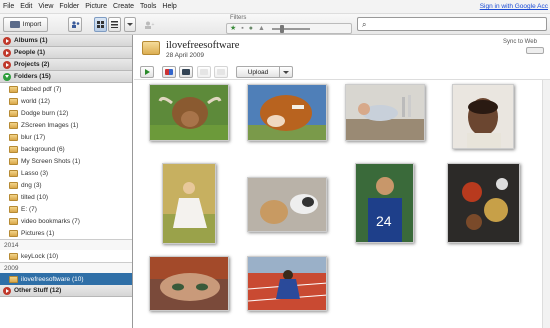 This screenshot has height=328, width=550. I want to click on collage-button, so click(169, 72).